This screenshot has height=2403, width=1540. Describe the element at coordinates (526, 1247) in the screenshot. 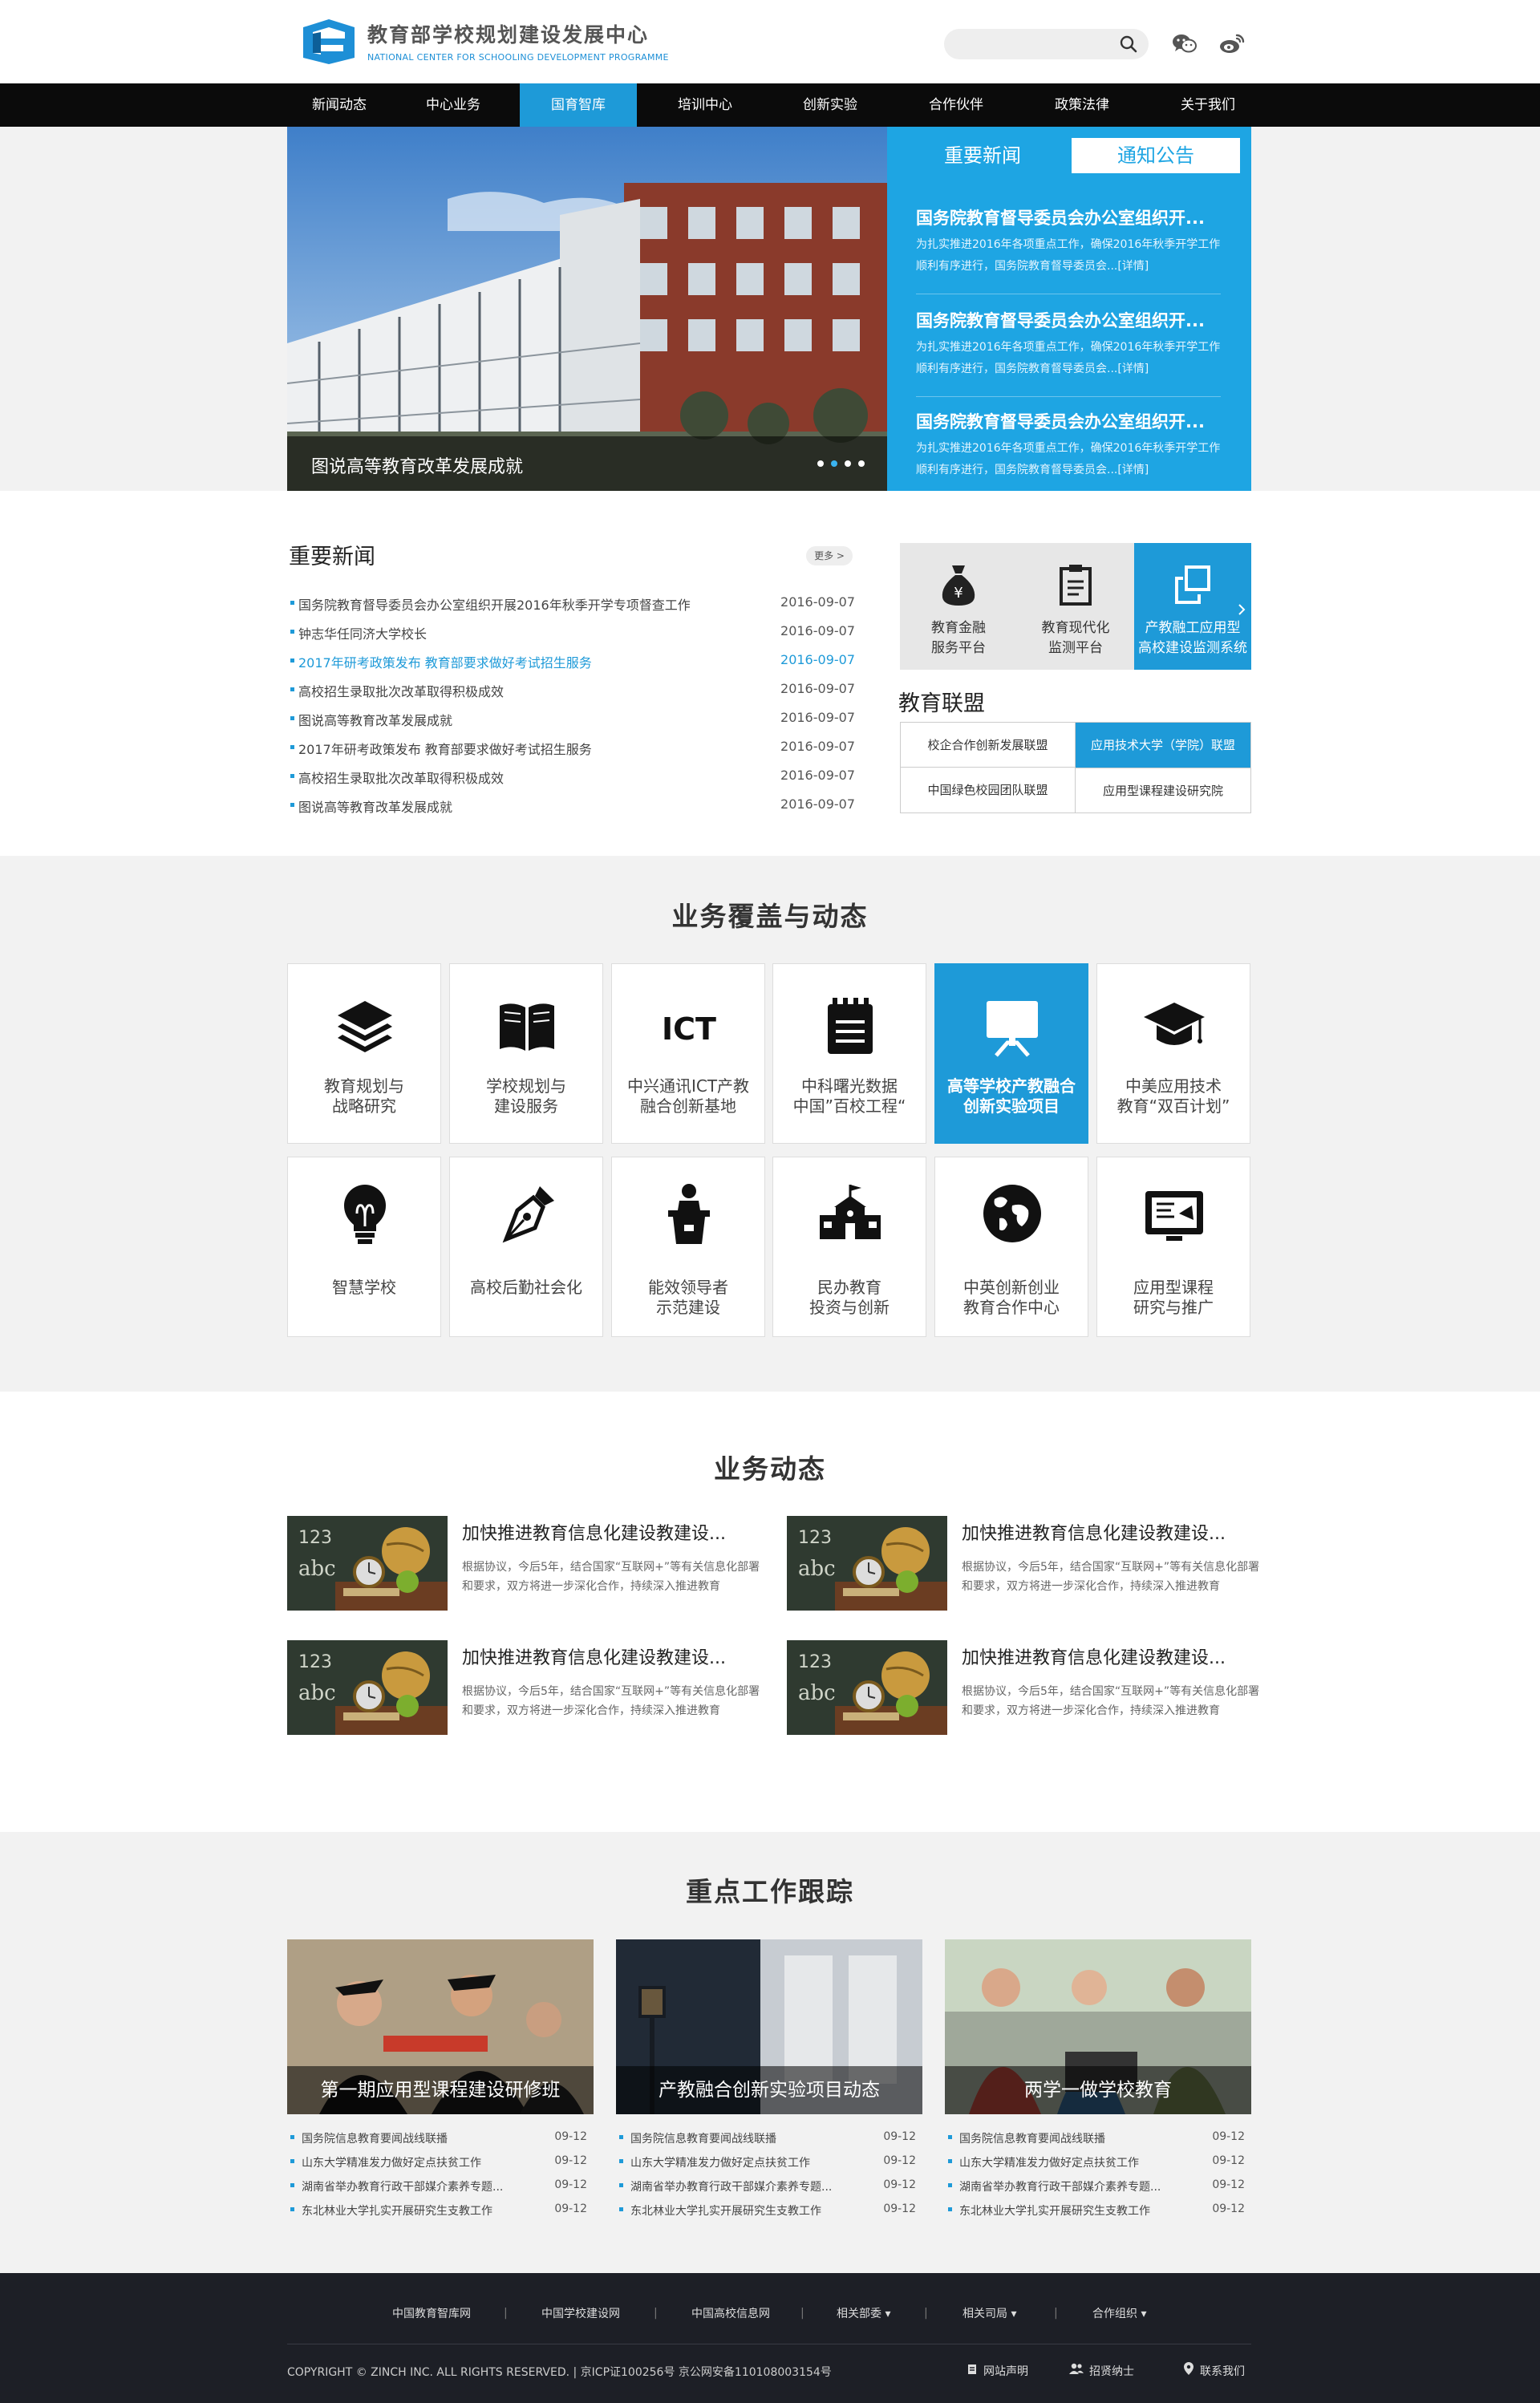

I see `service-card: 高校后勤社会化` at that location.